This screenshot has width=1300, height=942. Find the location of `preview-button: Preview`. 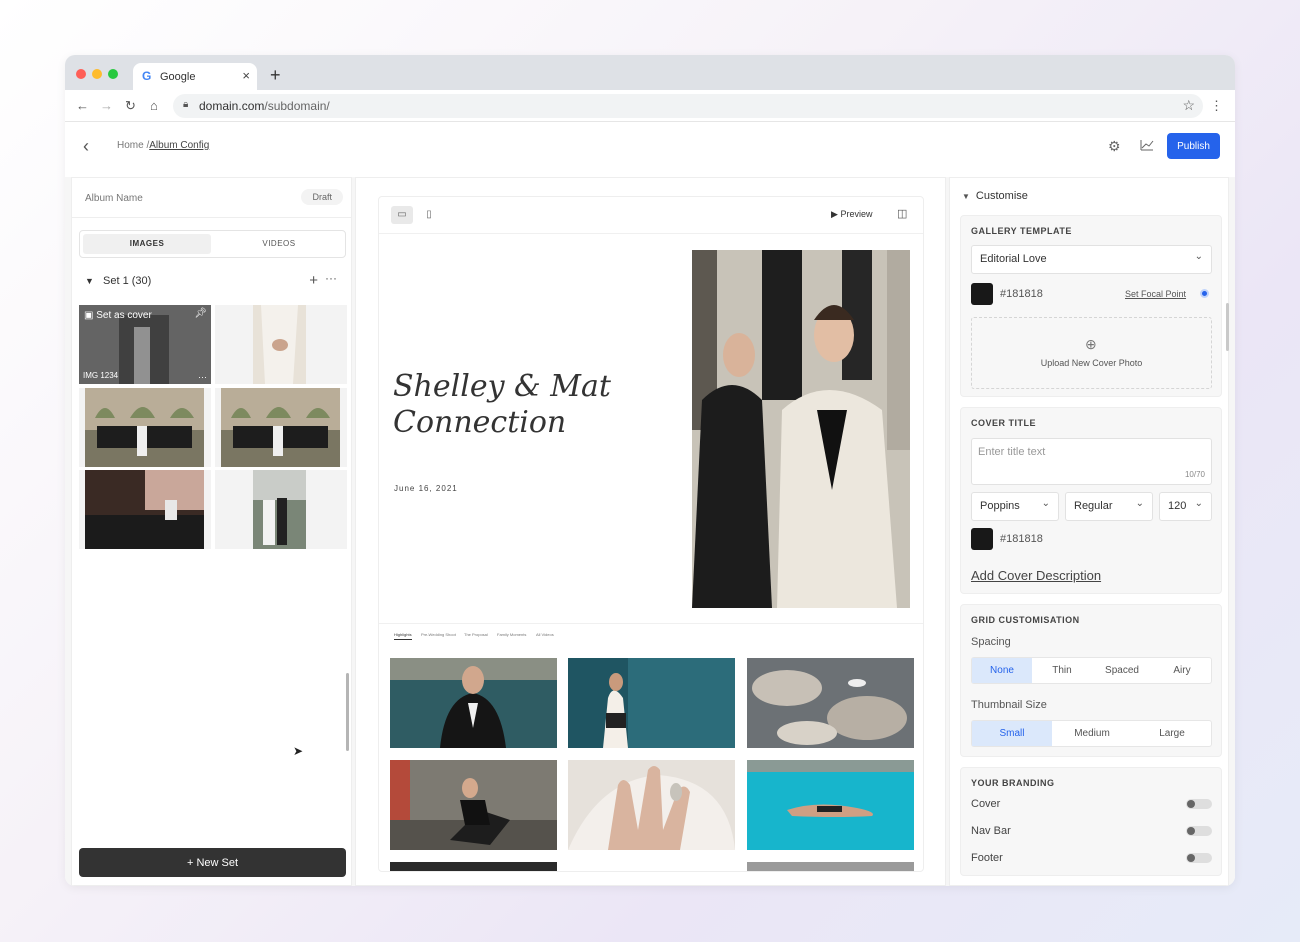

preview-button: Preview is located at coordinates (856, 214).